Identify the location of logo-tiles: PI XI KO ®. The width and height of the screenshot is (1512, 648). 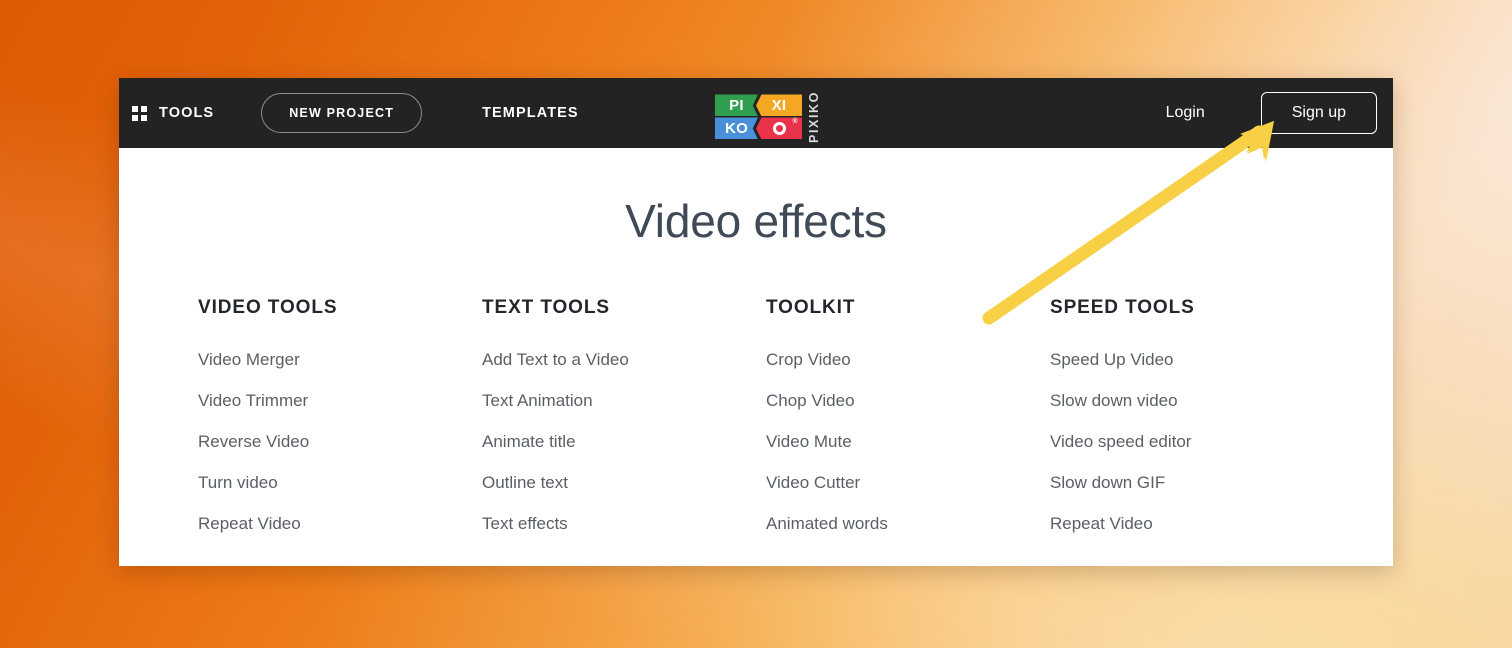
(758, 117).